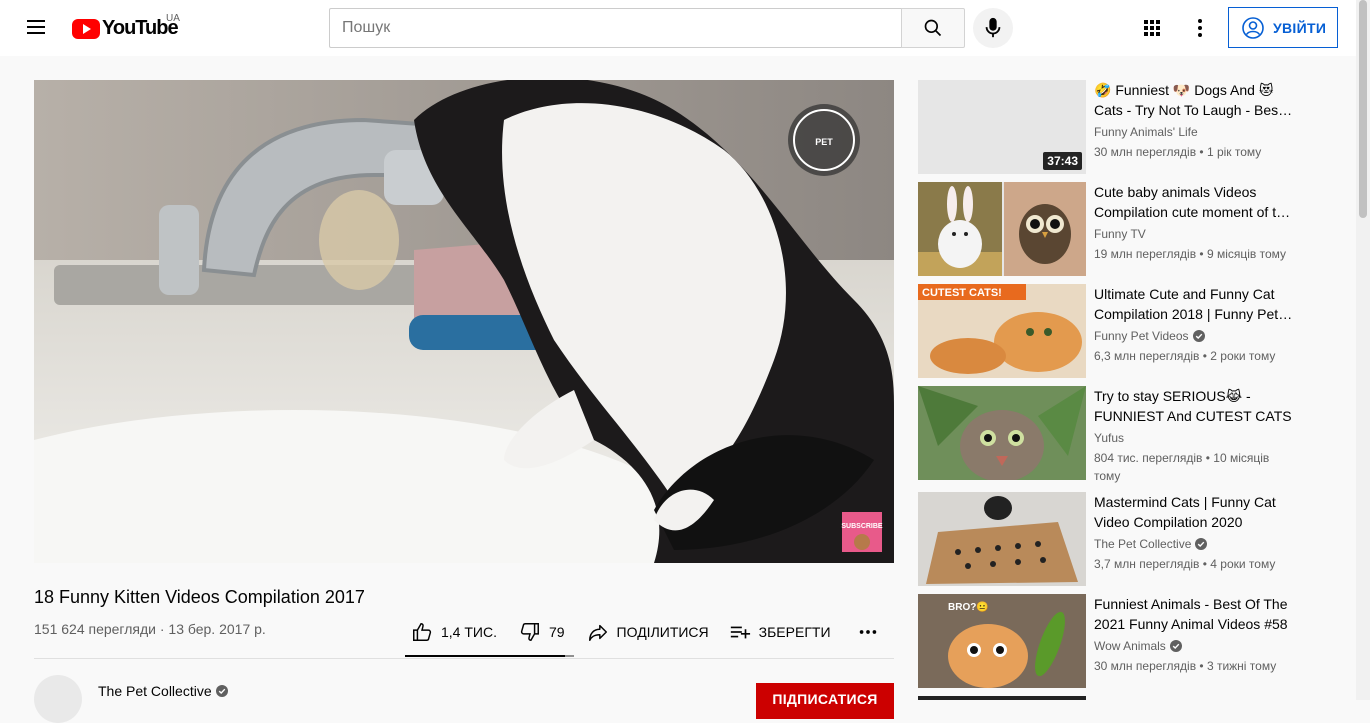  I want to click on video-thumbnail: BRO?😐, so click(1002, 641).